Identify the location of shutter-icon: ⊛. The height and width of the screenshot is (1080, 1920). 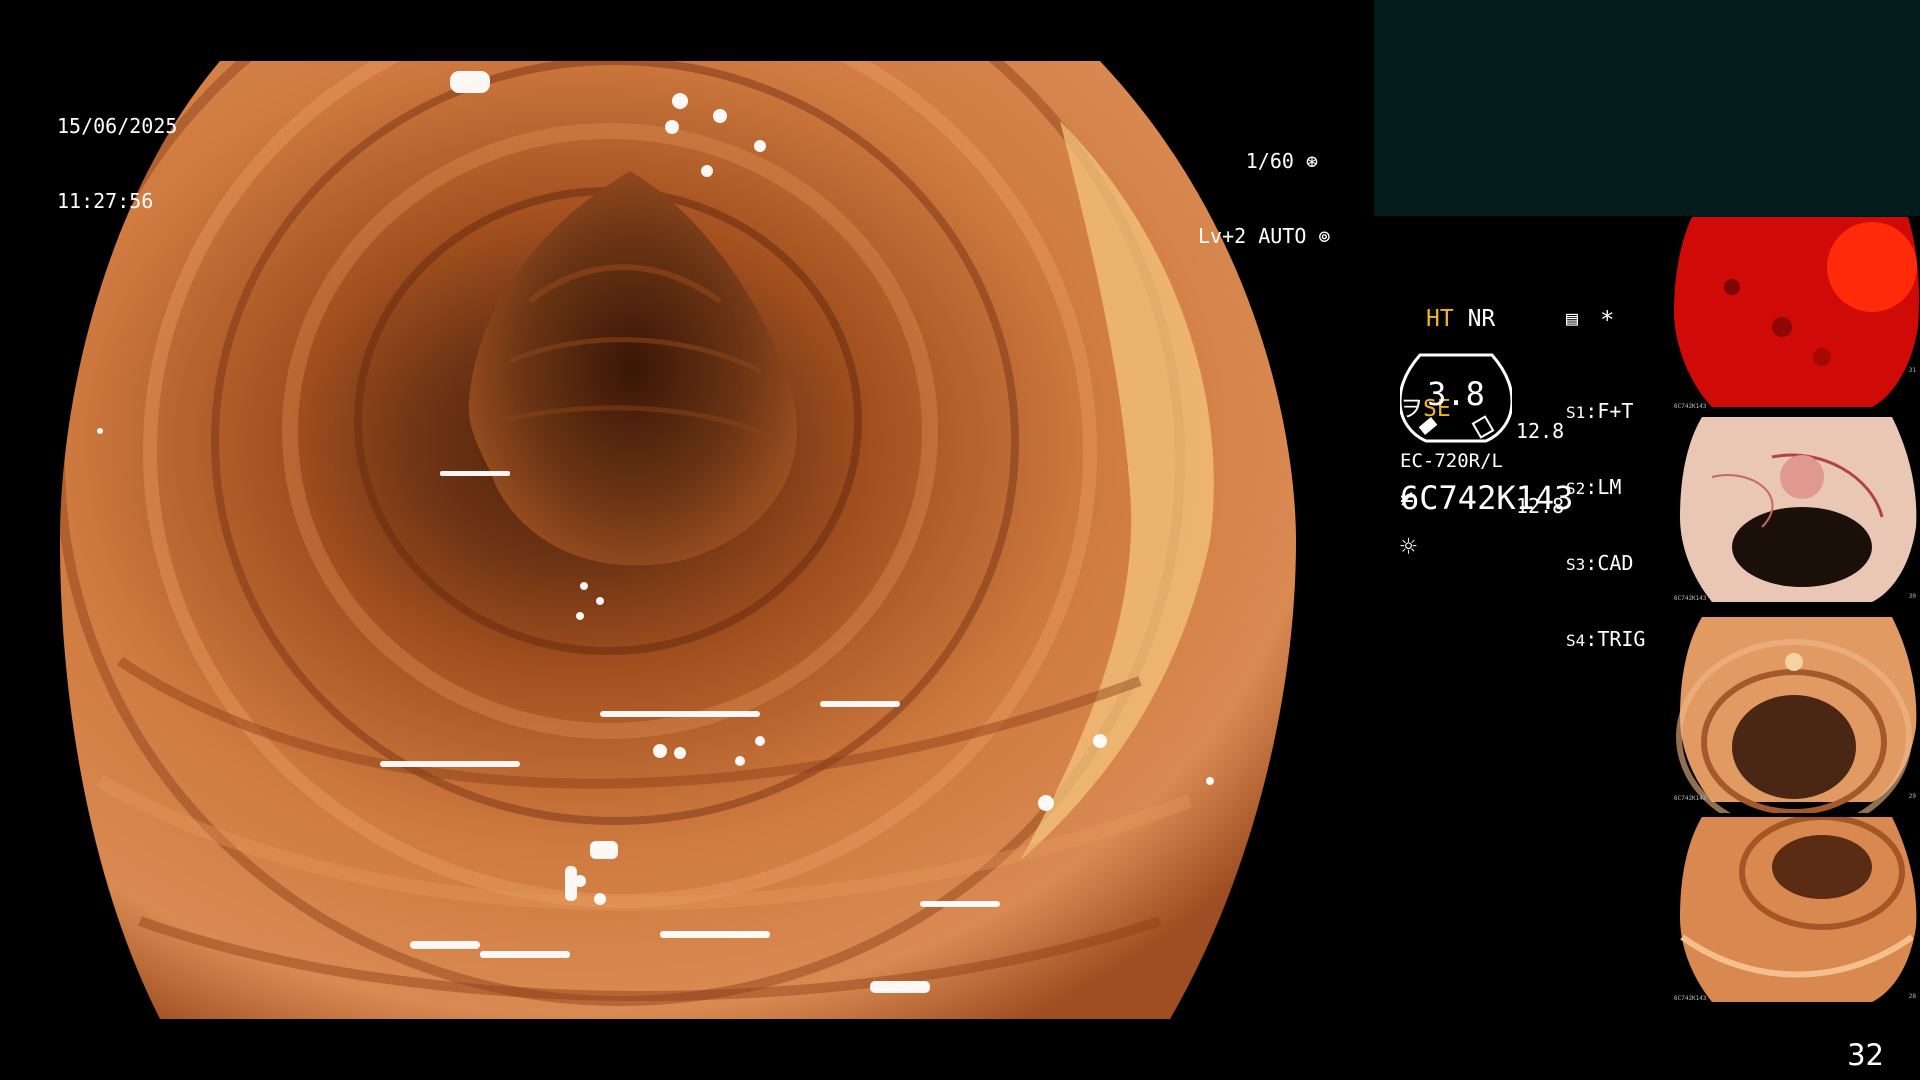
(1305, 161).